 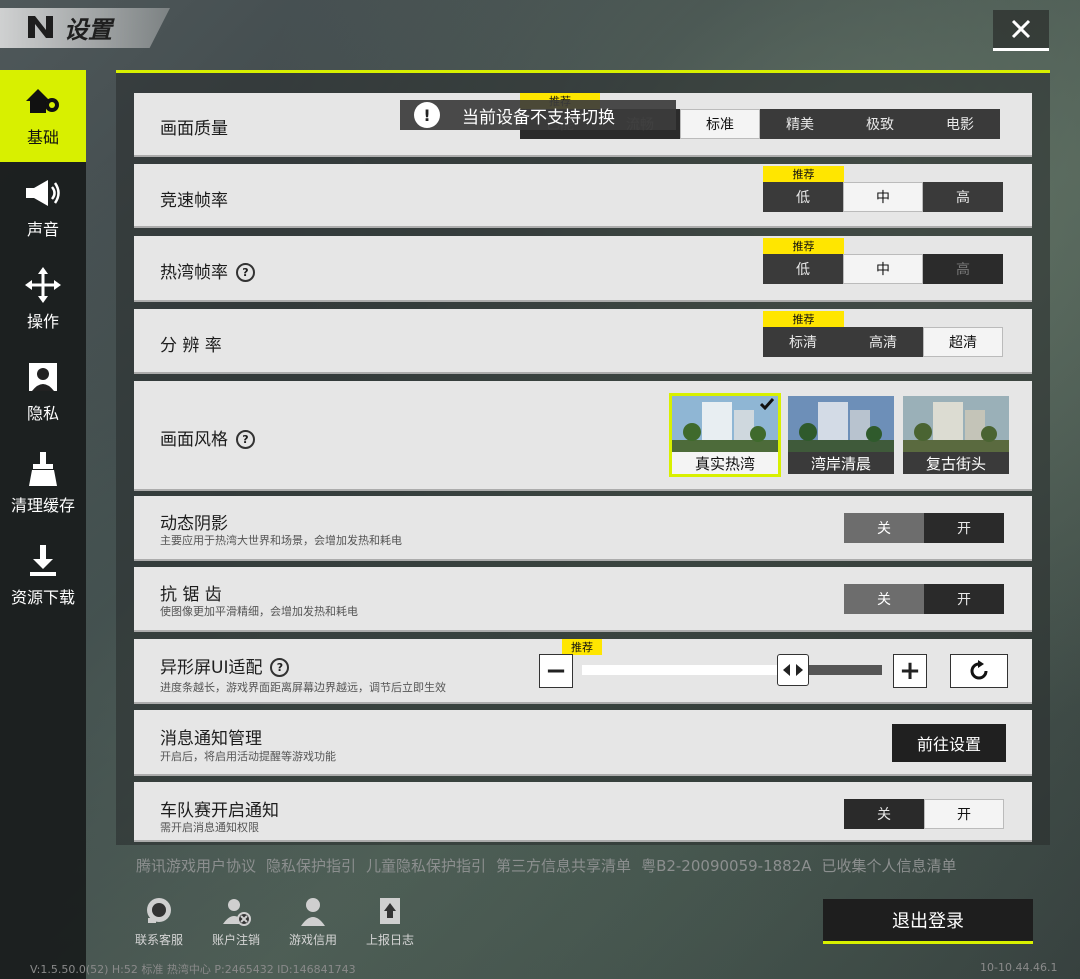 What do you see at coordinates (194, 129) in the screenshot?
I see `setting-label: 画面质量` at bounding box center [194, 129].